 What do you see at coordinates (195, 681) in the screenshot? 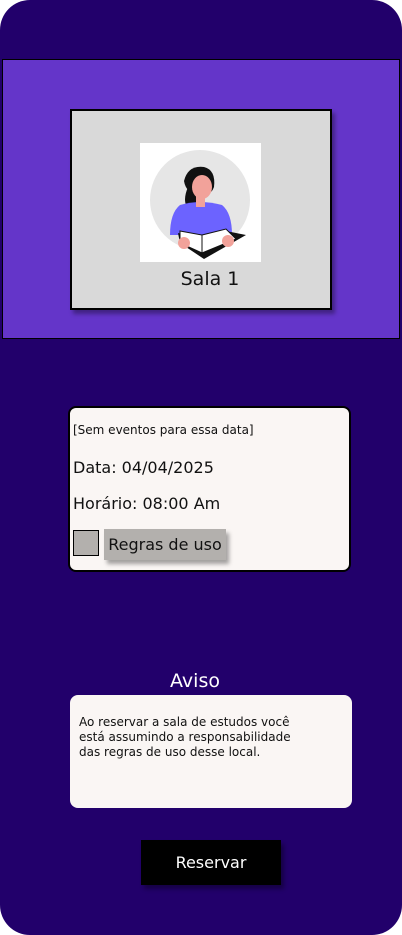
I see `notice-title: Aviso` at bounding box center [195, 681].